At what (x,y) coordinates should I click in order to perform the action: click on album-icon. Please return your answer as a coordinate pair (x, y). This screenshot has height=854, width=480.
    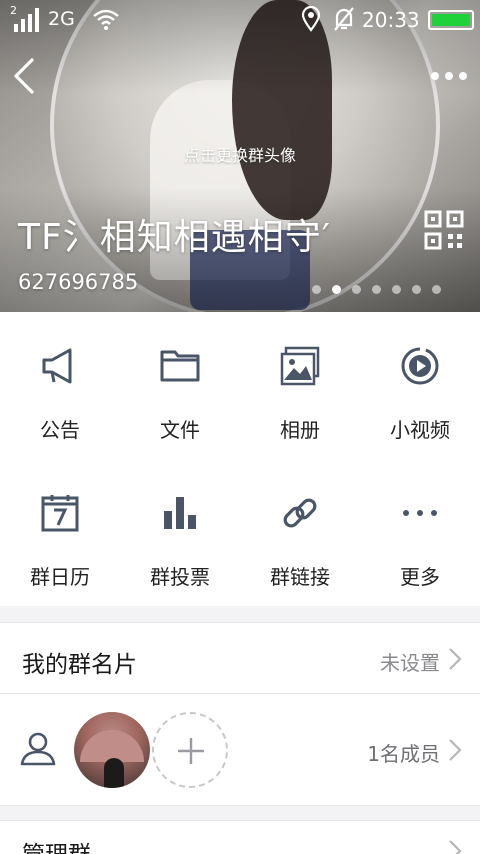
    Looking at the image, I should click on (300, 366).